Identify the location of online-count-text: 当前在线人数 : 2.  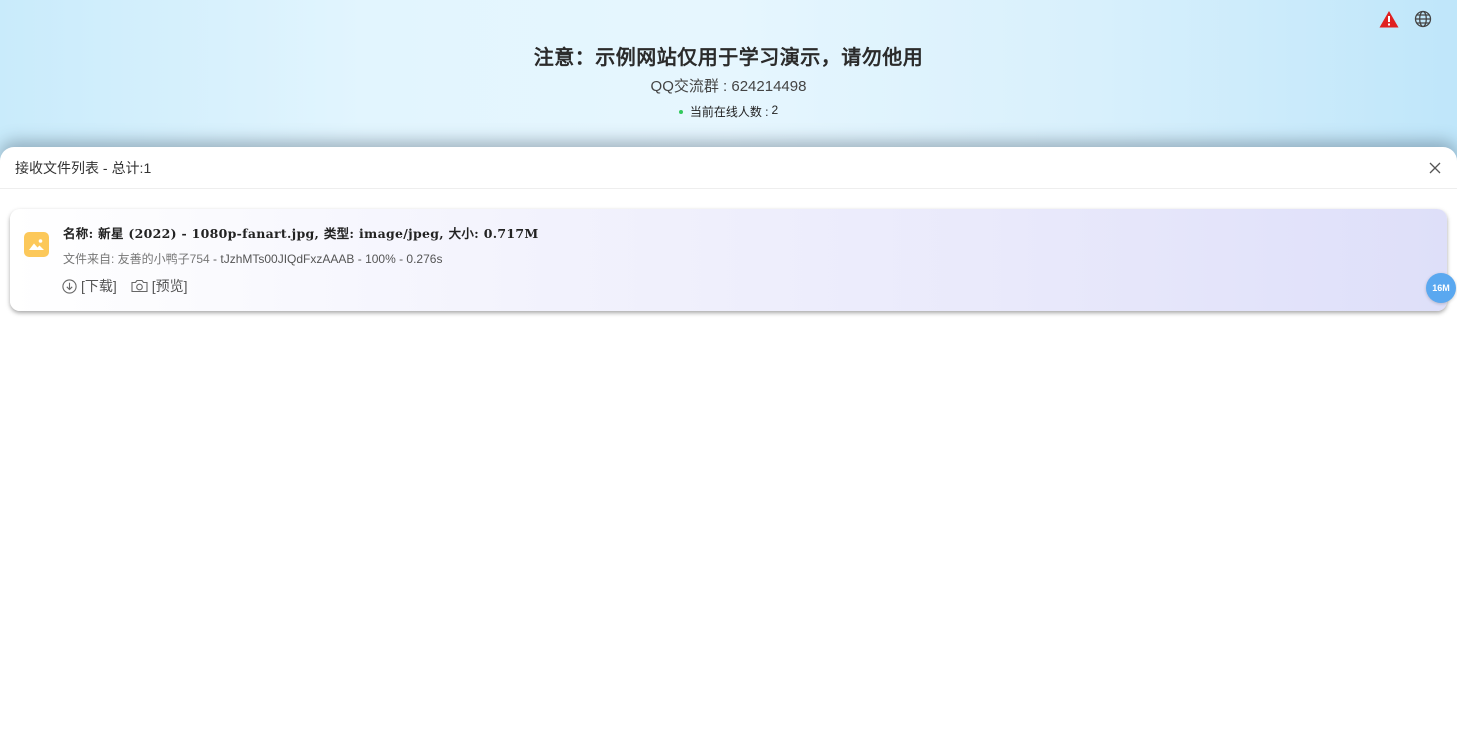
(734, 111).